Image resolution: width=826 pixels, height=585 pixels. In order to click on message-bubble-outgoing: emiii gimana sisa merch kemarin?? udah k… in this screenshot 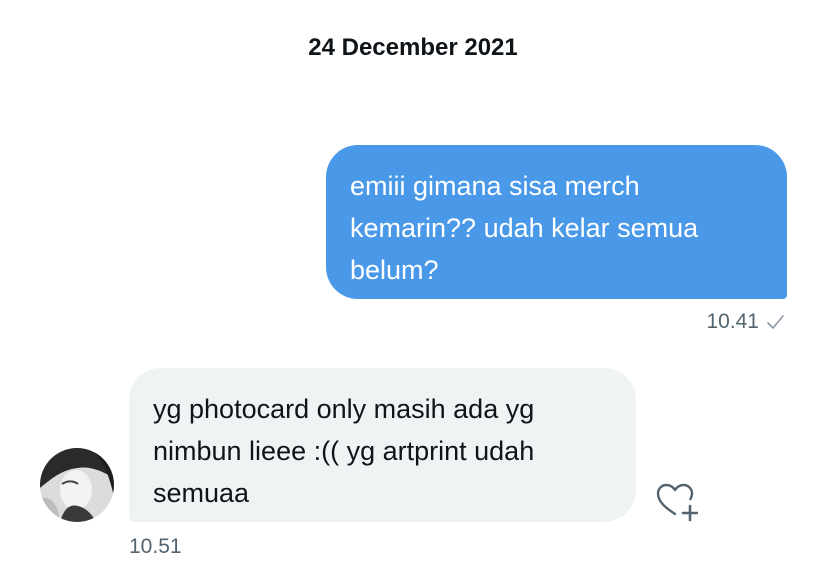, I will do `click(556, 222)`.